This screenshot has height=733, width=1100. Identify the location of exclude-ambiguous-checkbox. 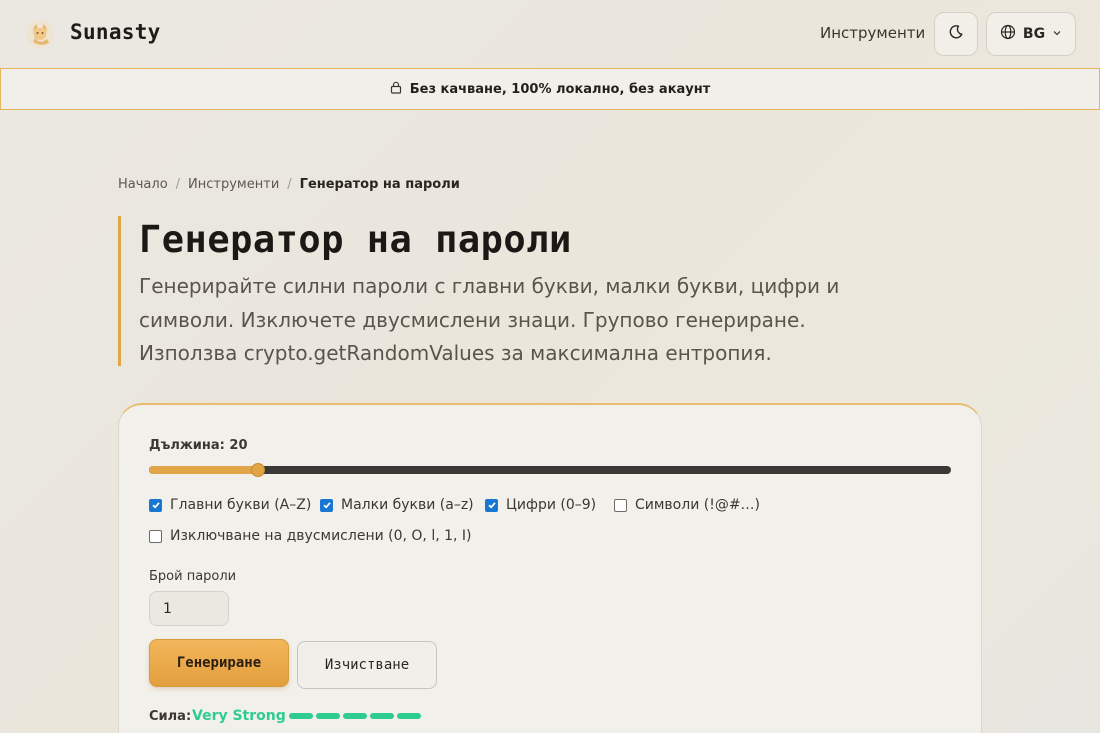
(155, 536).